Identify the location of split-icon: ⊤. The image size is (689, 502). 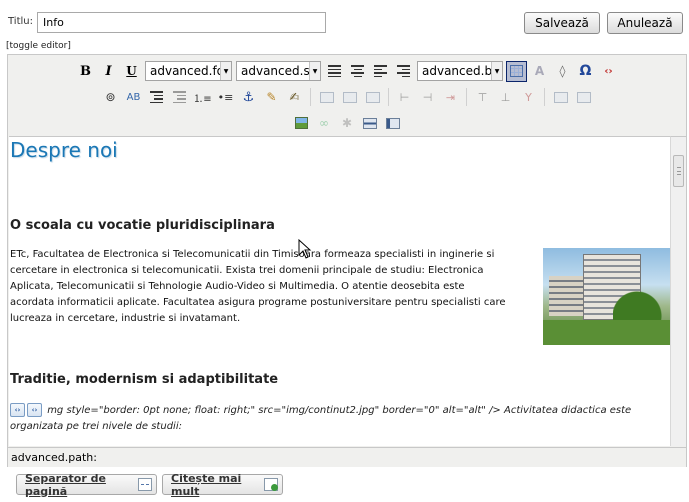
(482, 97).